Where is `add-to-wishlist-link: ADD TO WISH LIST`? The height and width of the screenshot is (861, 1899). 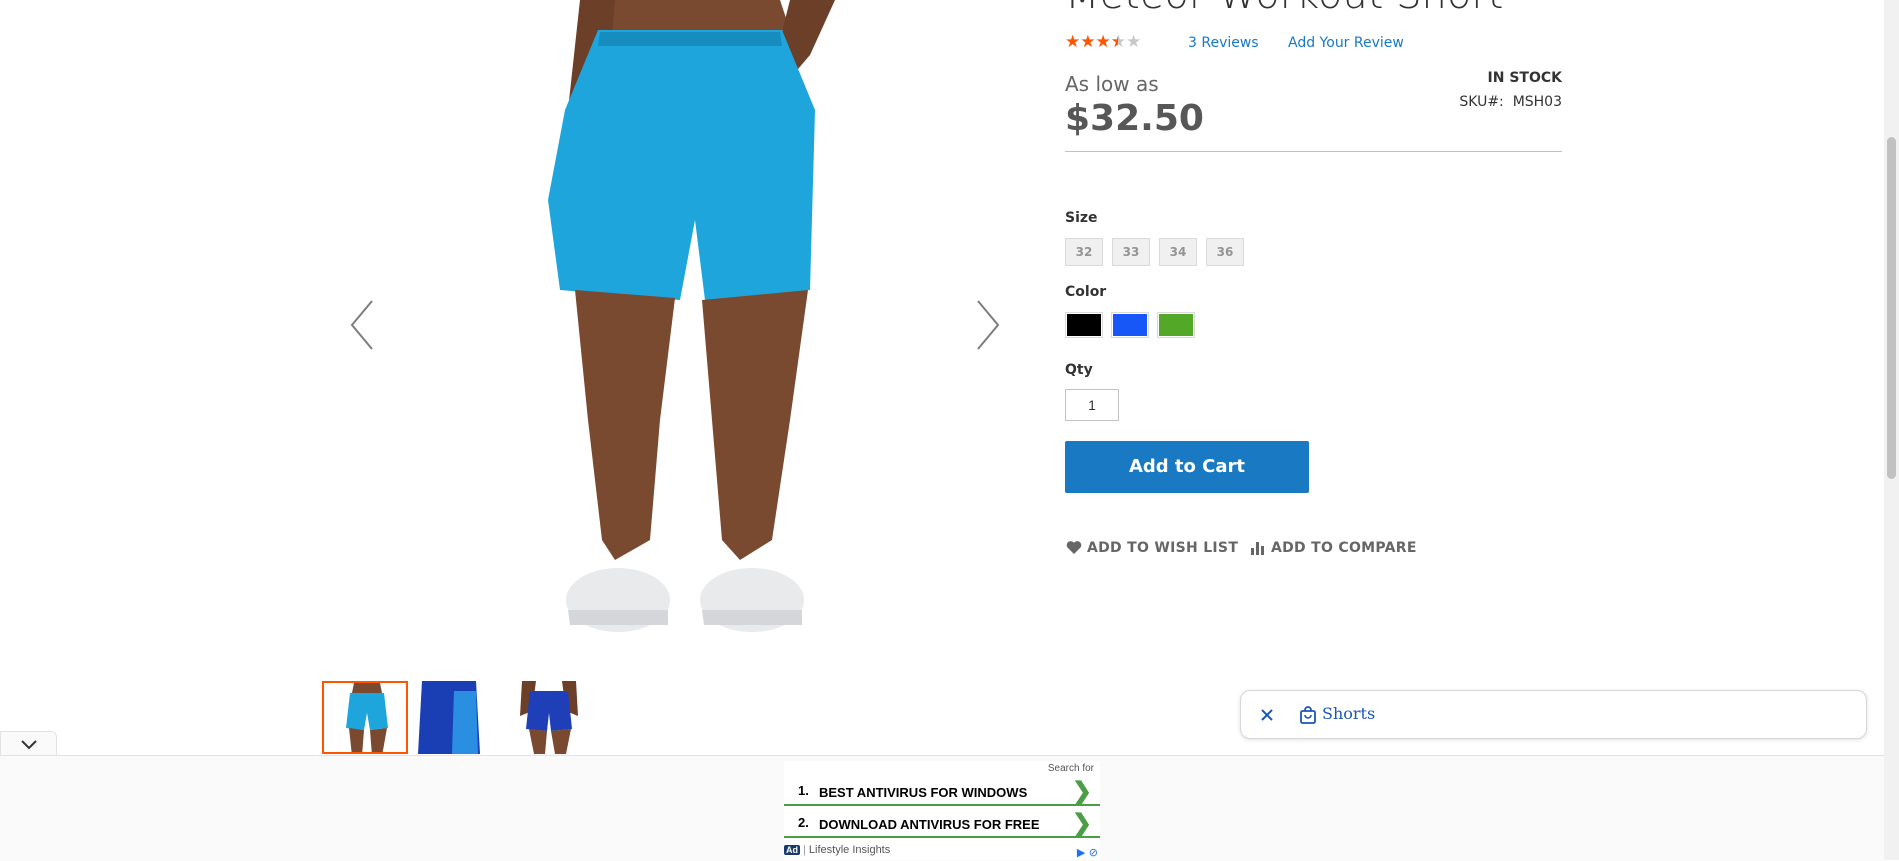 add-to-wishlist-link: ADD TO WISH LIST is located at coordinates (1152, 548).